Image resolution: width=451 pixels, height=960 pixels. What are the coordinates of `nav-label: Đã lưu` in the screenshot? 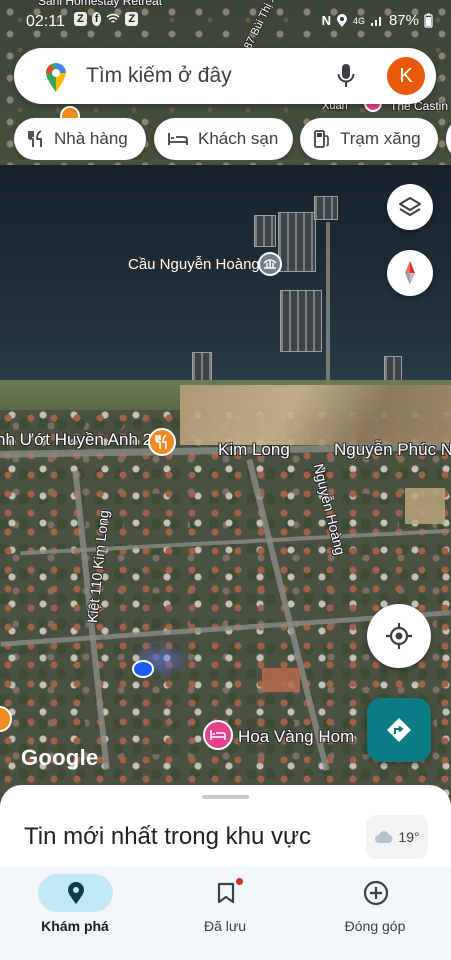 It's located at (225, 926).